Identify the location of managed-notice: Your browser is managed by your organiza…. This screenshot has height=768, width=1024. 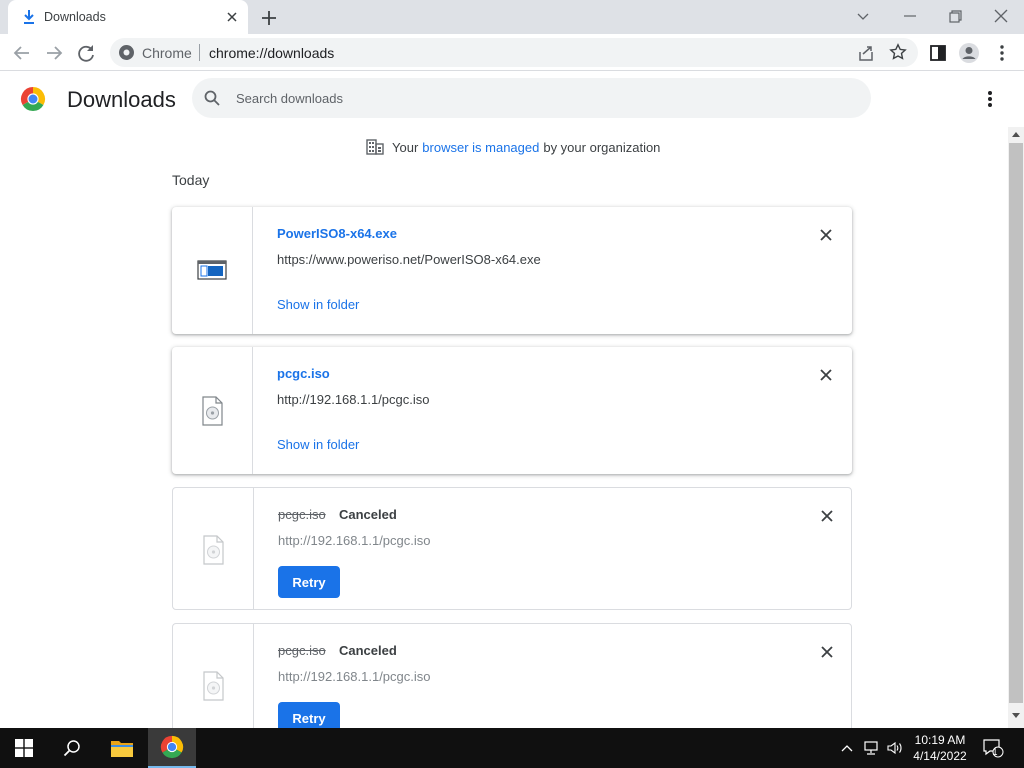
(513, 147).